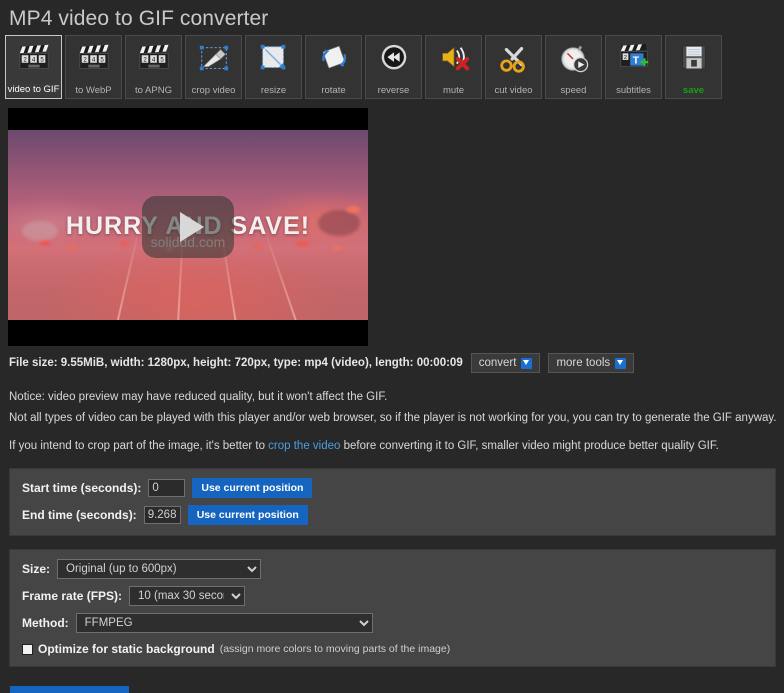 This screenshot has height=693, width=784. What do you see at coordinates (512, 60) in the screenshot?
I see `scissors-icon` at bounding box center [512, 60].